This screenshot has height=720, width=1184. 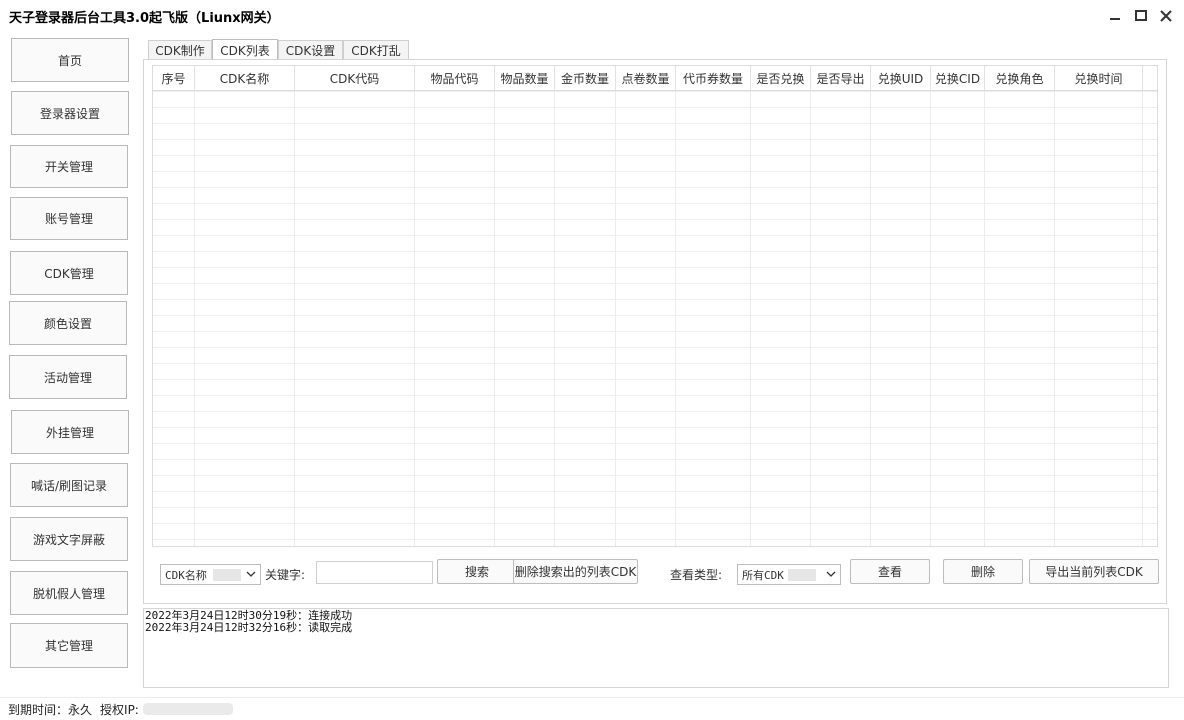 I want to click on column-header: 兑换CID, so click(x=958, y=78).